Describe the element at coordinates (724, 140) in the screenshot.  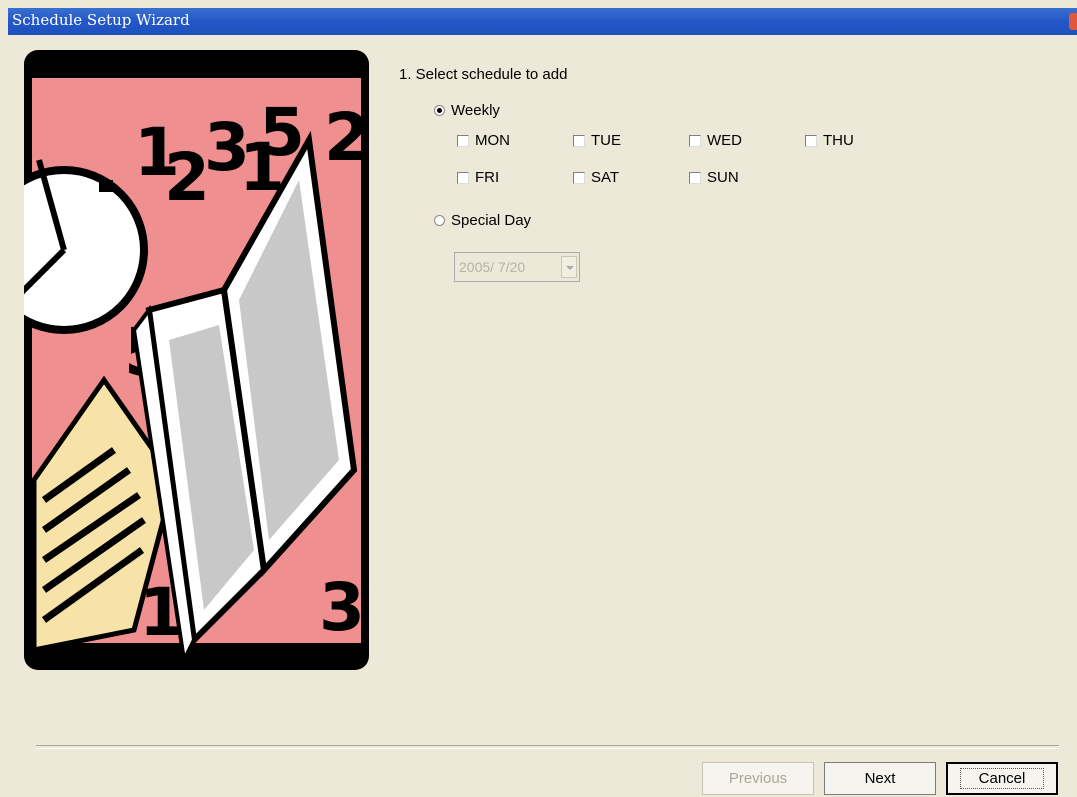
I see `day-label: WED` at that location.